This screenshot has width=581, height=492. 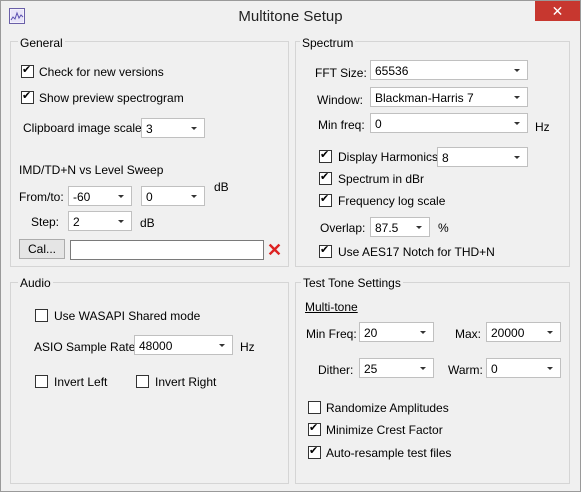 What do you see at coordinates (173, 128) in the screenshot?
I see `clipboard-scale-dropdown: 3` at bounding box center [173, 128].